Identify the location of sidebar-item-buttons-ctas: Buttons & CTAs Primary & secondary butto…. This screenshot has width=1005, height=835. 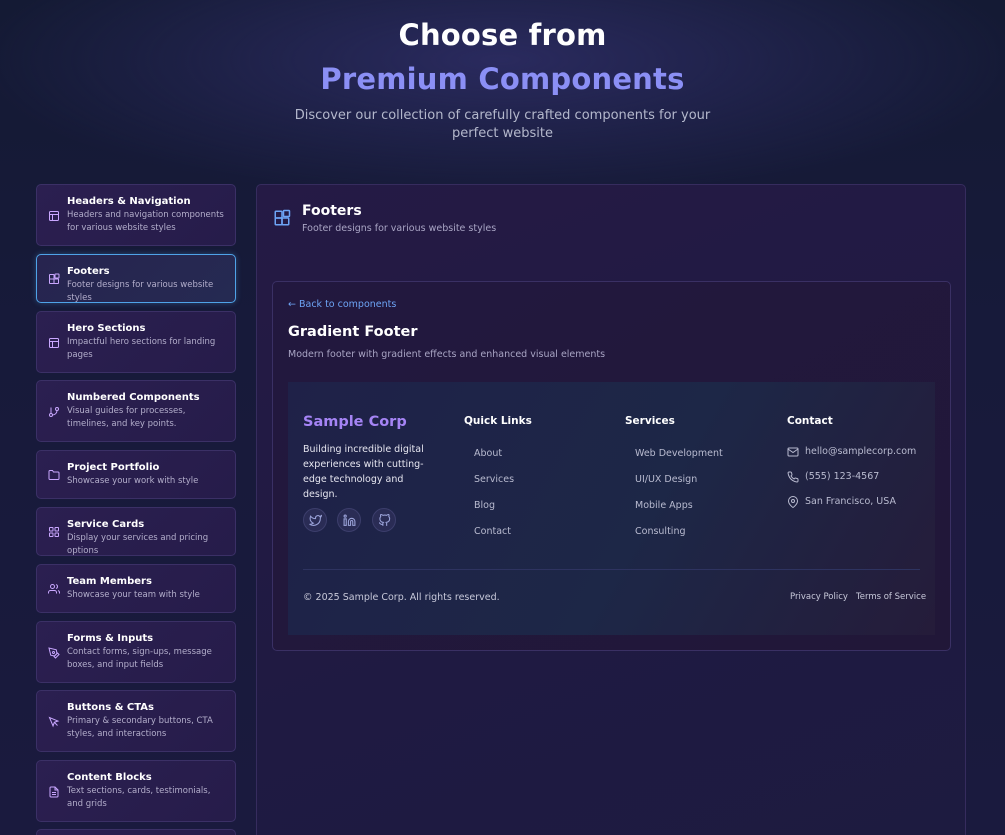
(136, 721).